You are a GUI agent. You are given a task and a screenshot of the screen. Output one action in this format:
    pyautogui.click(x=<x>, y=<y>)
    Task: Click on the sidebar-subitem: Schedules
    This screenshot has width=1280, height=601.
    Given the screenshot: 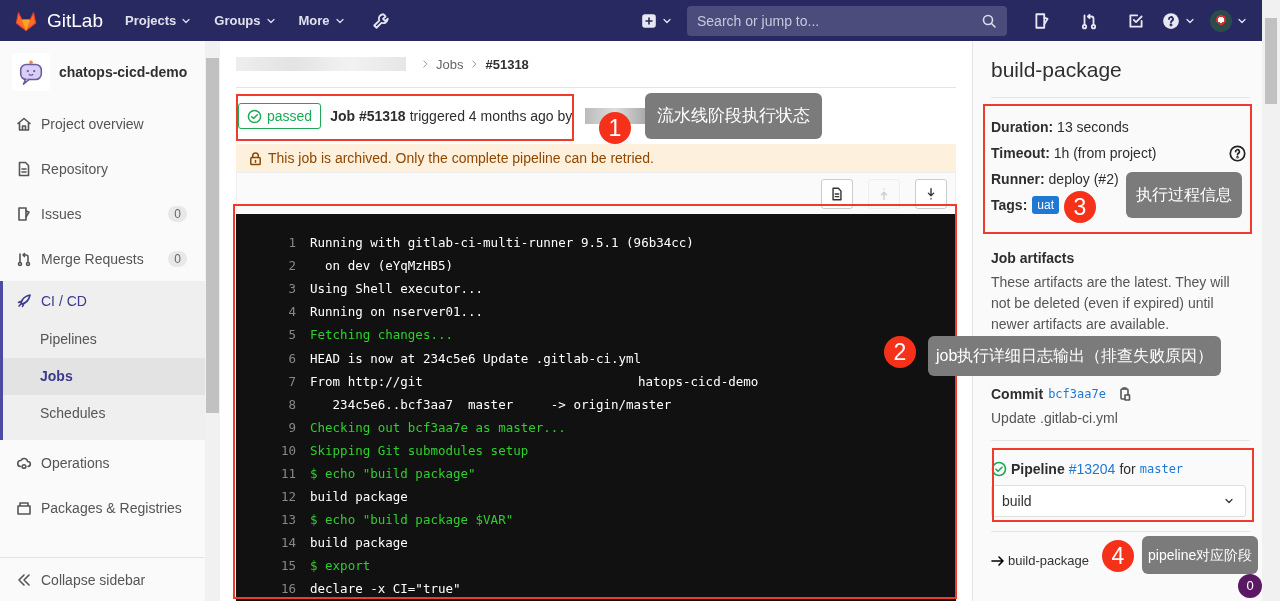 What is the action you would take?
    pyautogui.click(x=104, y=413)
    